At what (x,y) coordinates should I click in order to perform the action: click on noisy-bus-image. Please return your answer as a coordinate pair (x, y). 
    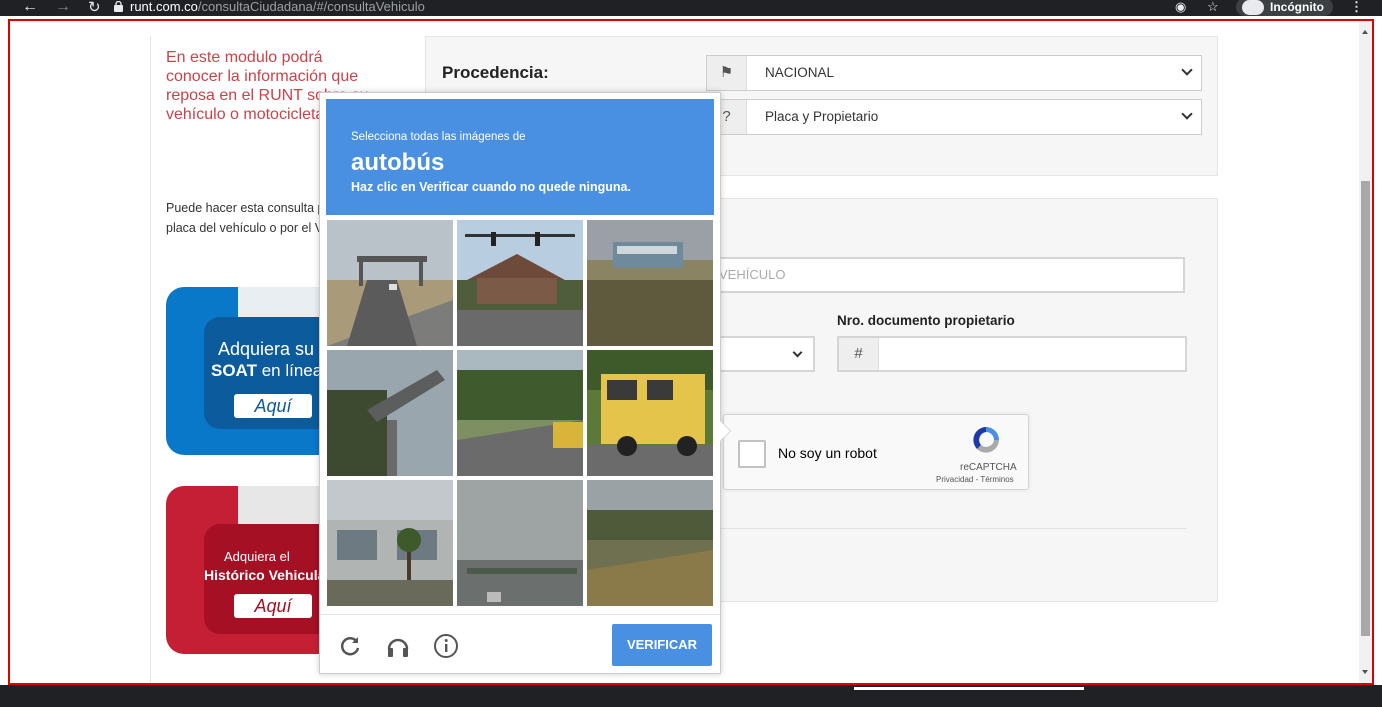
    Looking at the image, I should click on (650, 283).